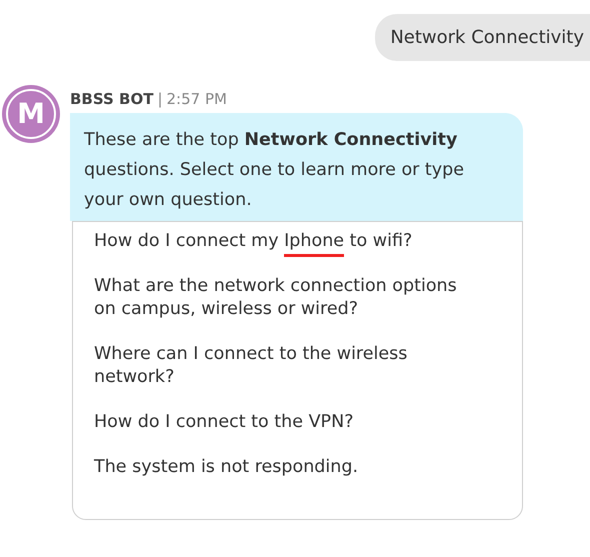 The image size is (590, 557). What do you see at coordinates (196, 99) in the screenshot?
I see `message-time: 2:57 PM` at bounding box center [196, 99].